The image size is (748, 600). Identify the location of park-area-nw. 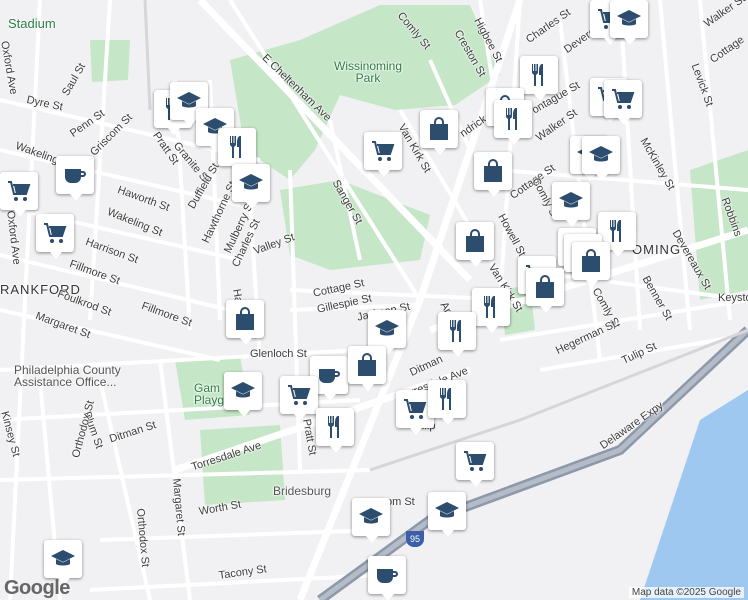
(110, 61).